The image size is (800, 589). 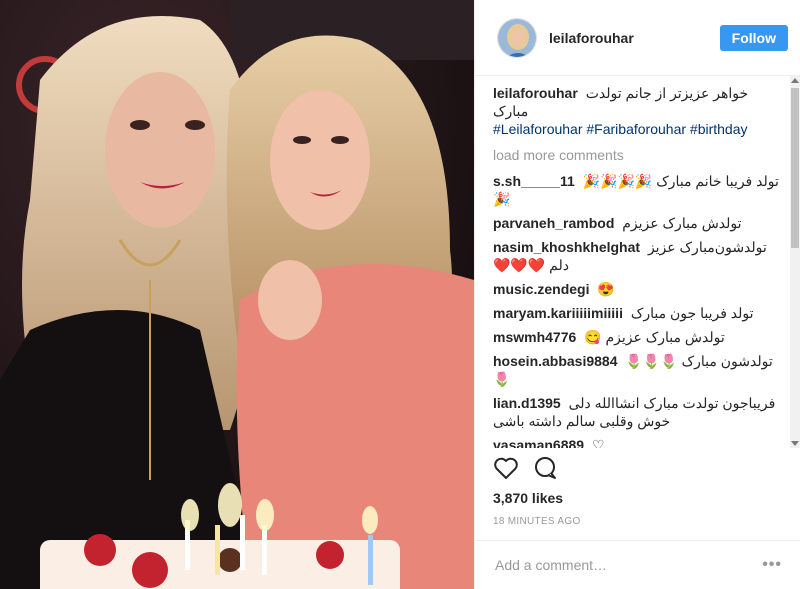 What do you see at coordinates (538, 442) in the screenshot?
I see `comment-username: vasaman6889` at bounding box center [538, 442].